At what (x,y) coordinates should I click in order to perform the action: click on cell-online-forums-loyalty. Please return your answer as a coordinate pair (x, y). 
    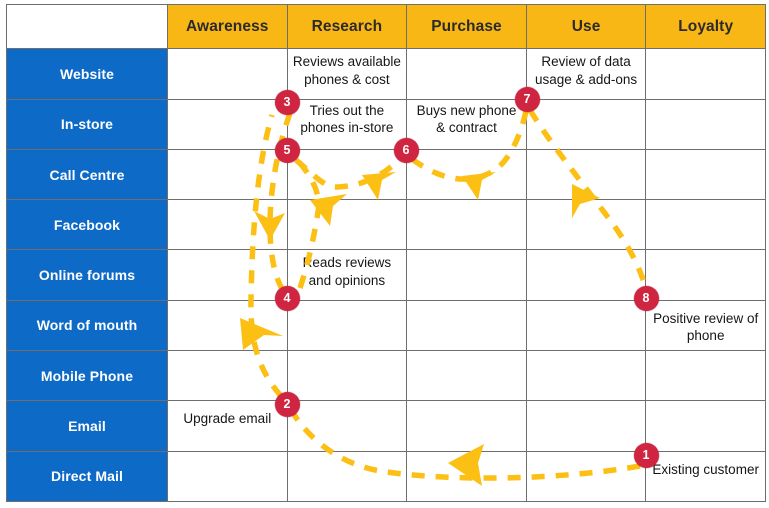
    Looking at the image, I should click on (705, 275).